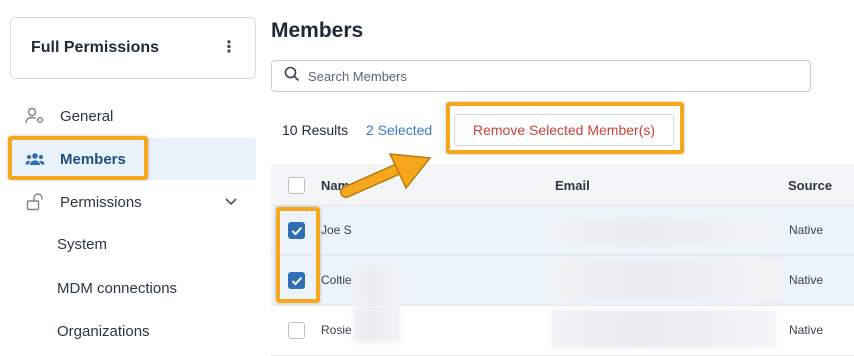 The image size is (854, 356). What do you see at coordinates (336, 230) in the screenshot?
I see `member-name: Joe S` at bounding box center [336, 230].